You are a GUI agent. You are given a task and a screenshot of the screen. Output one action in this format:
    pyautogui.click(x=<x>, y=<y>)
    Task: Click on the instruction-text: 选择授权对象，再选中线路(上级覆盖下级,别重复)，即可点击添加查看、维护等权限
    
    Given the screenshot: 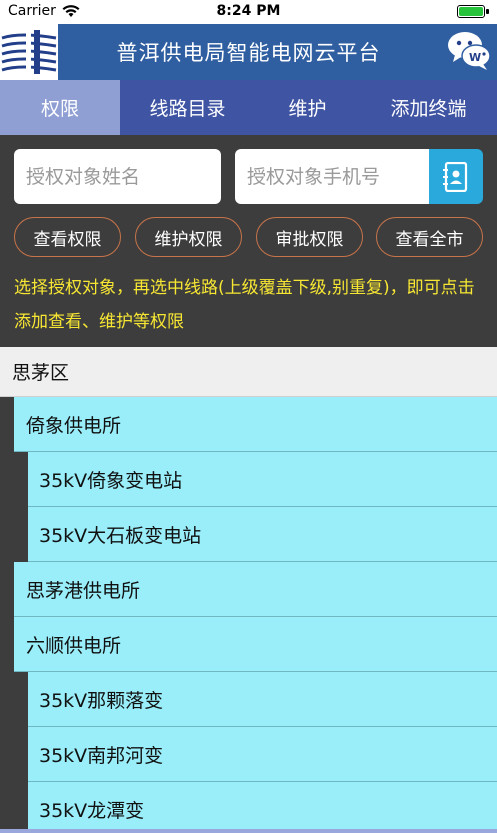 What is the action you would take?
    pyautogui.click(x=244, y=305)
    